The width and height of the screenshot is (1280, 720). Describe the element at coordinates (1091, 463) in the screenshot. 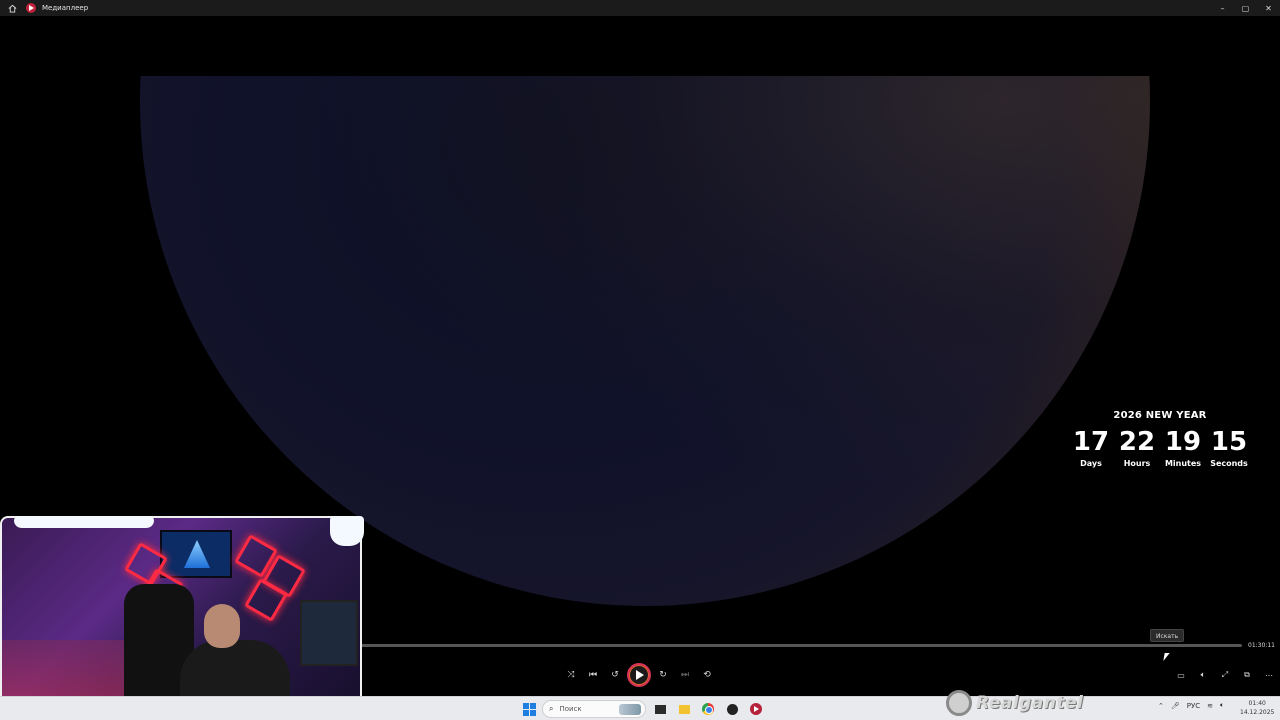

I see `countdown-days-label: Days` at that location.